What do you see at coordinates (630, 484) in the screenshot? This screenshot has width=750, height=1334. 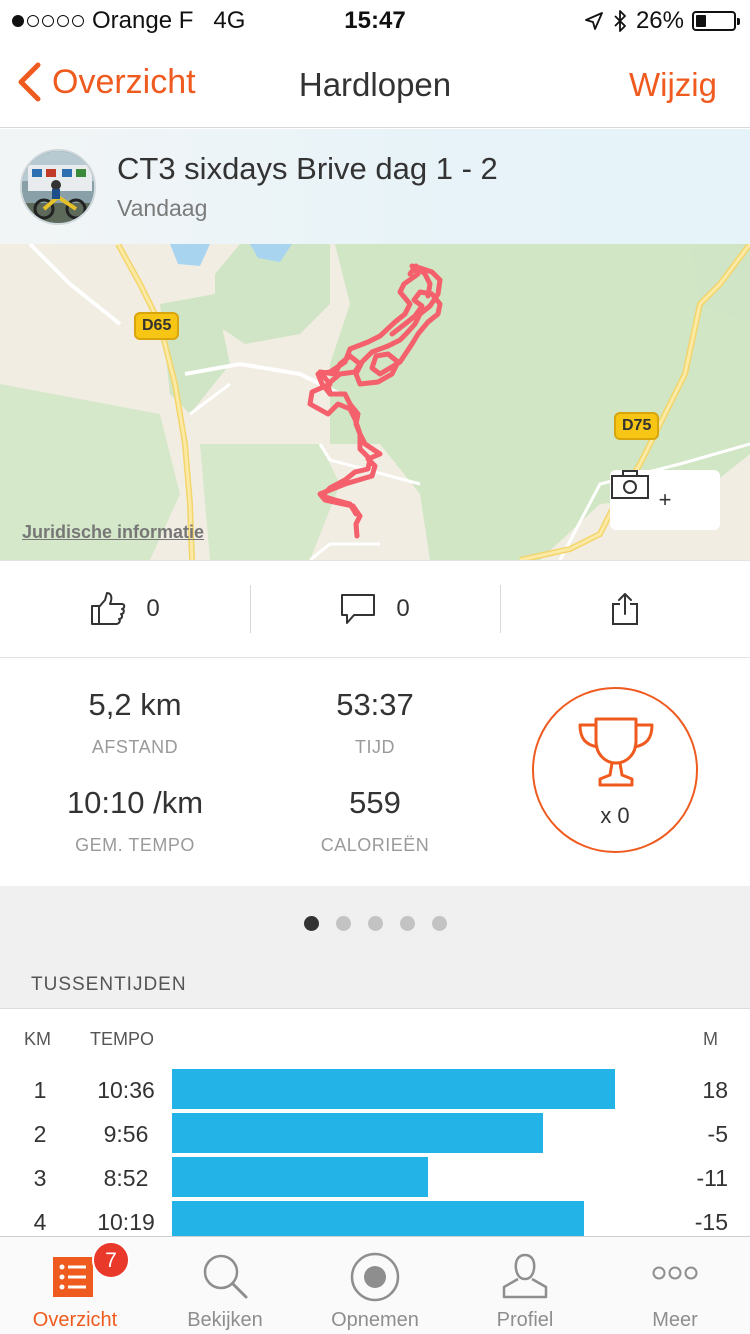 I see `camera-icon` at bounding box center [630, 484].